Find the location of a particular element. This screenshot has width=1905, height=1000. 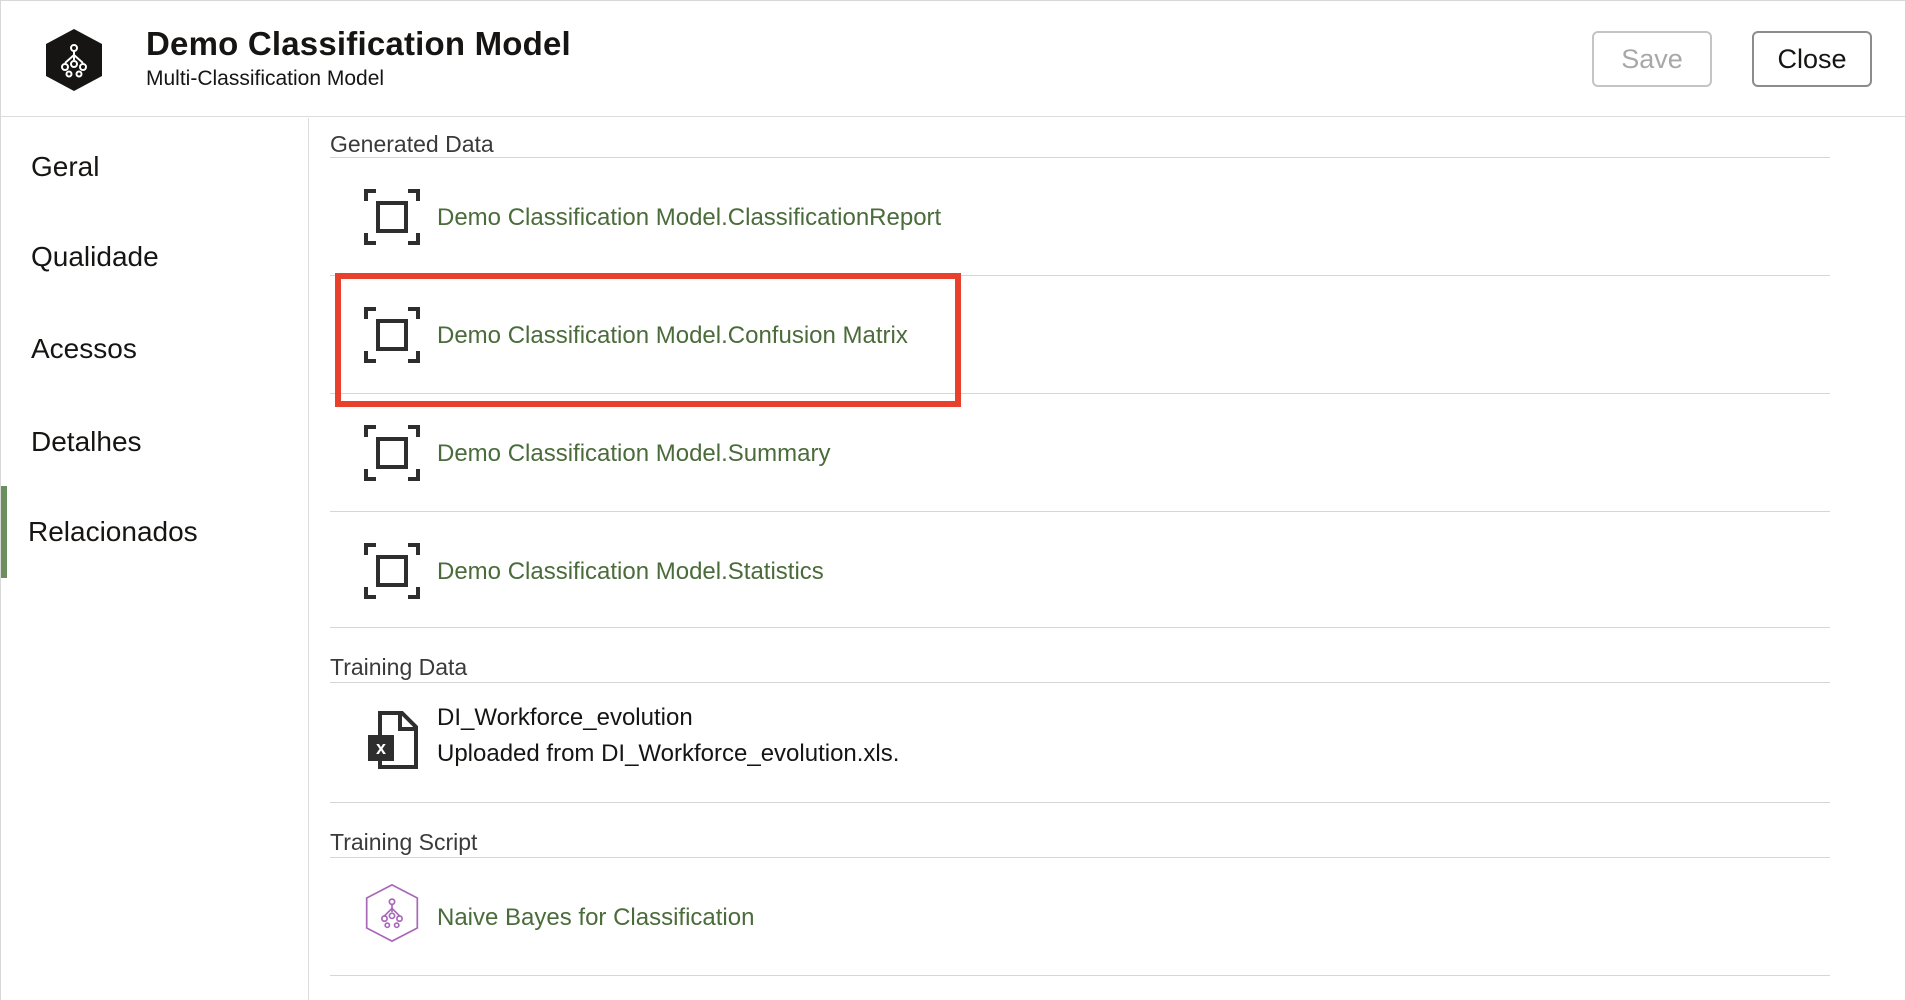

section-title-generated-data: Generated Data is located at coordinates (412, 144).